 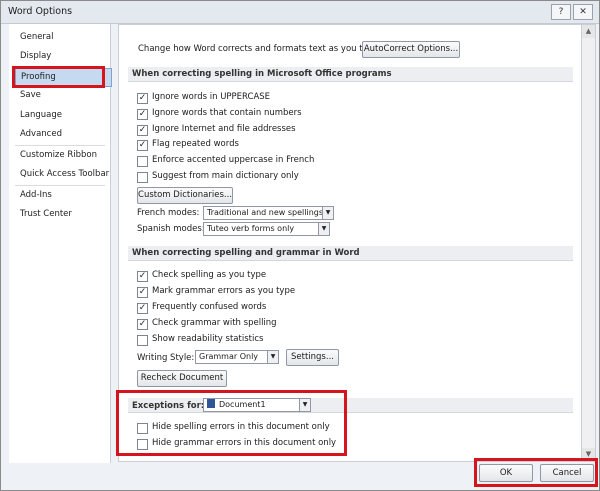 What do you see at coordinates (41, 115) in the screenshot?
I see `sidebar-item-language: Language` at bounding box center [41, 115].